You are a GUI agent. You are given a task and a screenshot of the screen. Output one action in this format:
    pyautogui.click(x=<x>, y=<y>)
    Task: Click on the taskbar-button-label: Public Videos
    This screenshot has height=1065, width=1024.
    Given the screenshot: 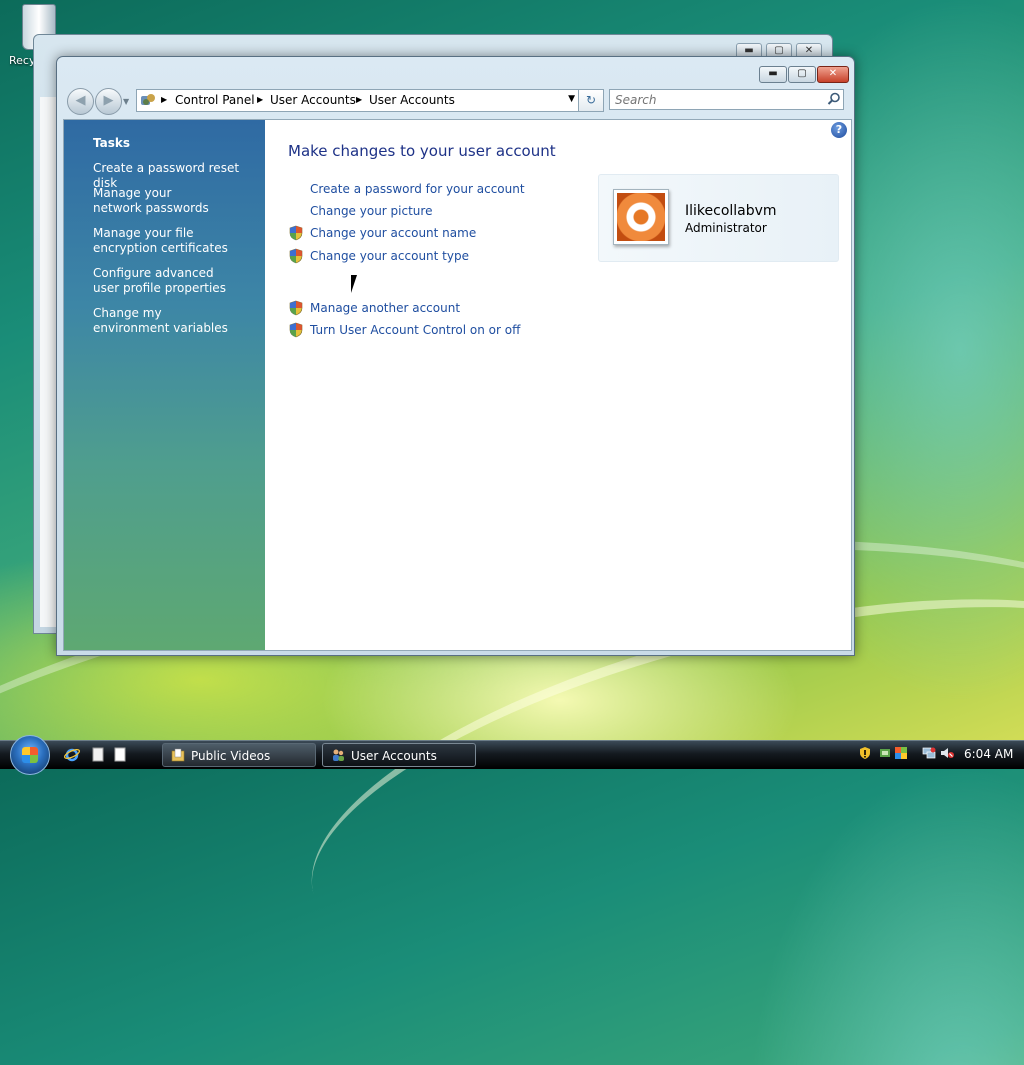 What is the action you would take?
    pyautogui.click(x=231, y=756)
    